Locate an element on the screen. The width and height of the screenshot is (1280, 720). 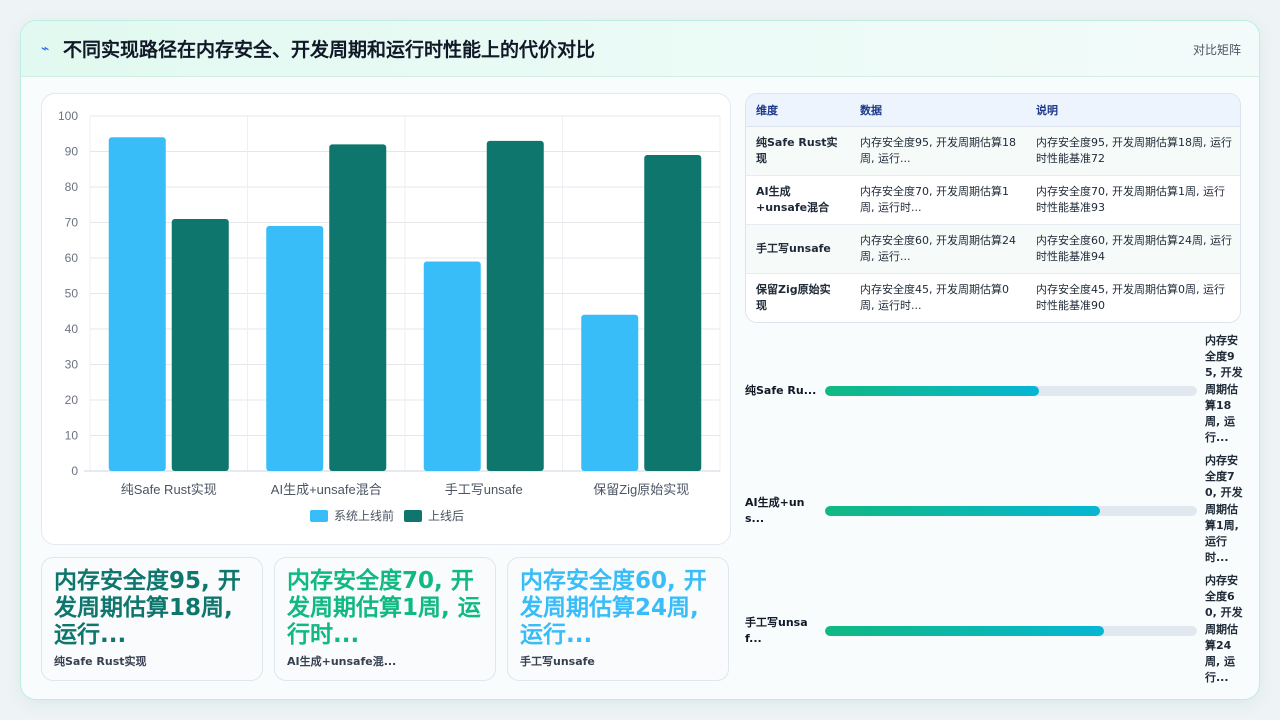
table-cell-note: 内存安全度60, 开发周期估算24周, 运行时性能基准94 is located at coordinates (1133, 249).